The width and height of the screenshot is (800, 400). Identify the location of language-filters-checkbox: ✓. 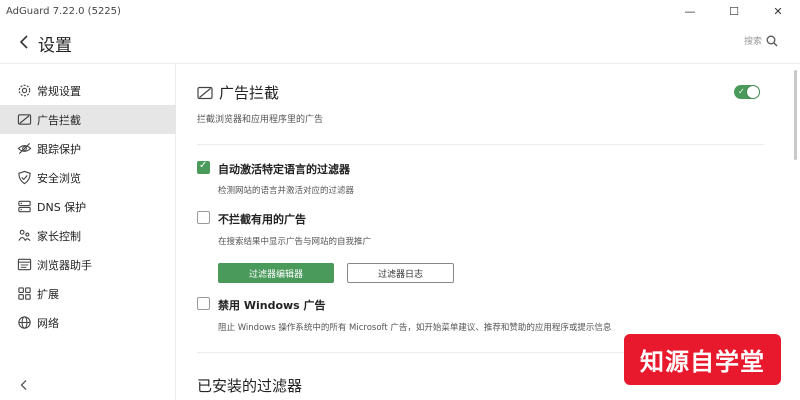
(203, 167).